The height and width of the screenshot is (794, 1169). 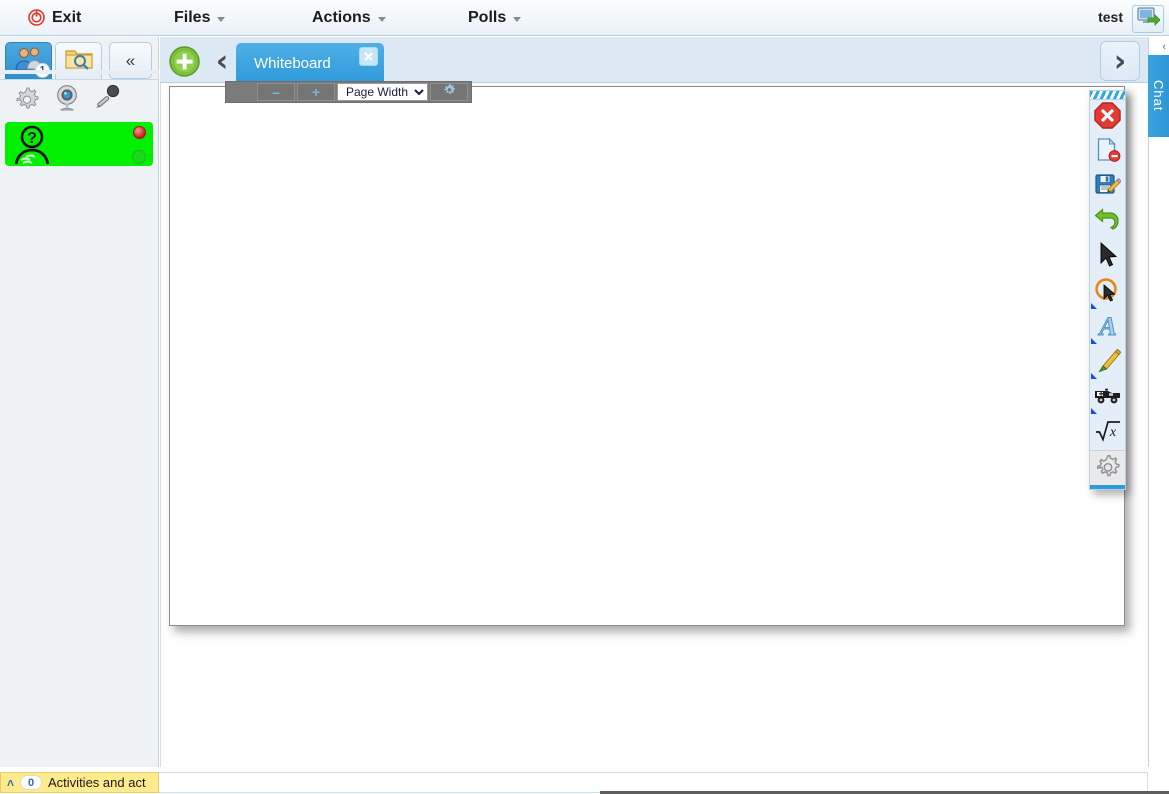 What do you see at coordinates (242, 92) in the screenshot?
I see `zoom-toolbar-handle` at bounding box center [242, 92].